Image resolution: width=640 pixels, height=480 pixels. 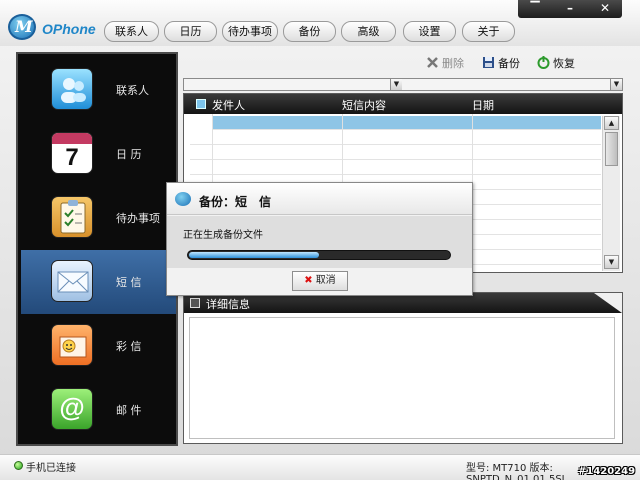 I want to click on mms-icon, so click(x=72, y=345).